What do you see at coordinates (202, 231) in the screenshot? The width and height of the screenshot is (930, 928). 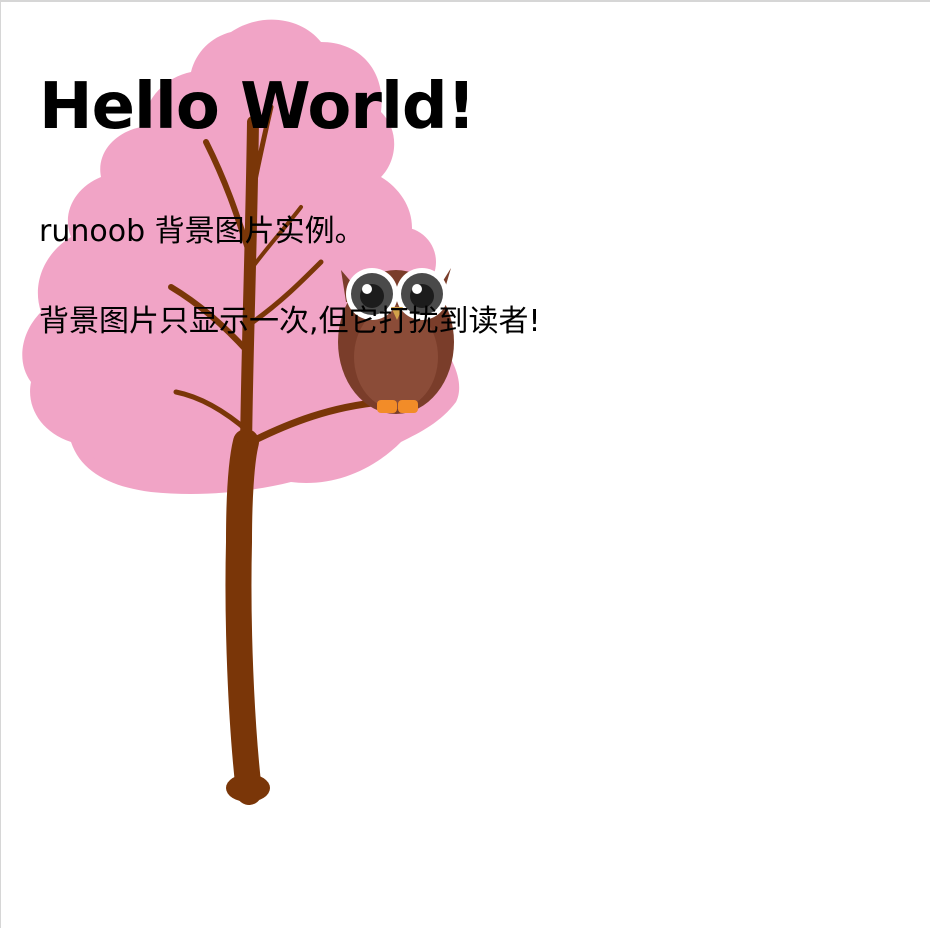 I see `intro-paragraph: runoob 背景图片实例。` at bounding box center [202, 231].